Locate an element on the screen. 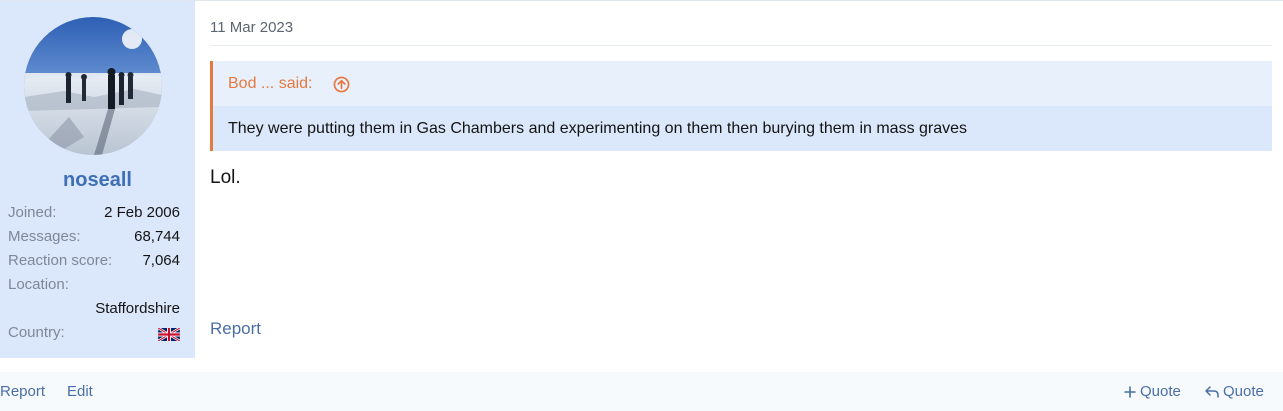  post-date: 11 Mar 2023 is located at coordinates (251, 27).